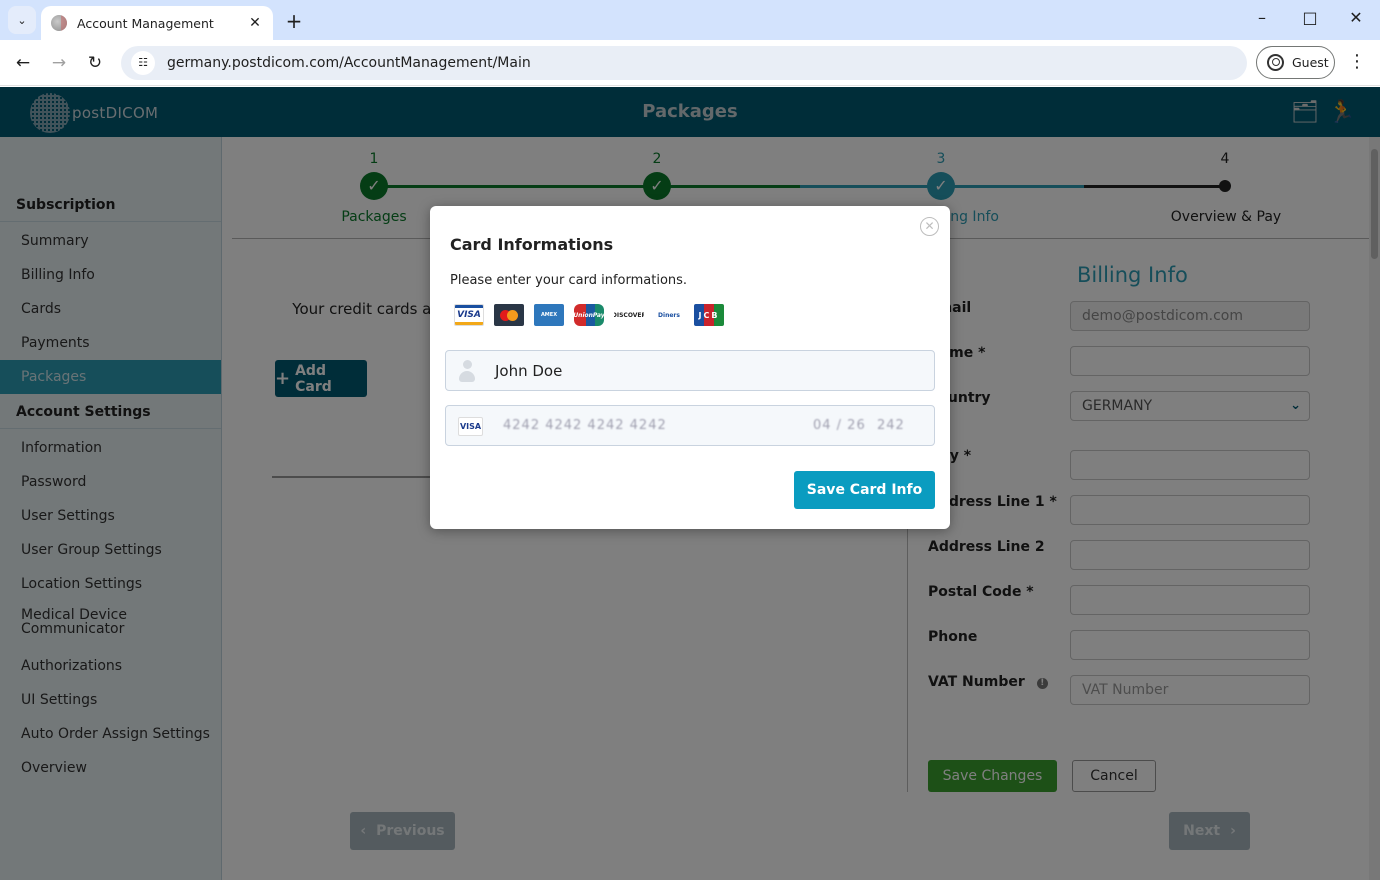 This screenshot has height=880, width=1380. What do you see at coordinates (569, 280) in the screenshot?
I see `modal-subtitle: Please enter your card informations.` at bounding box center [569, 280].